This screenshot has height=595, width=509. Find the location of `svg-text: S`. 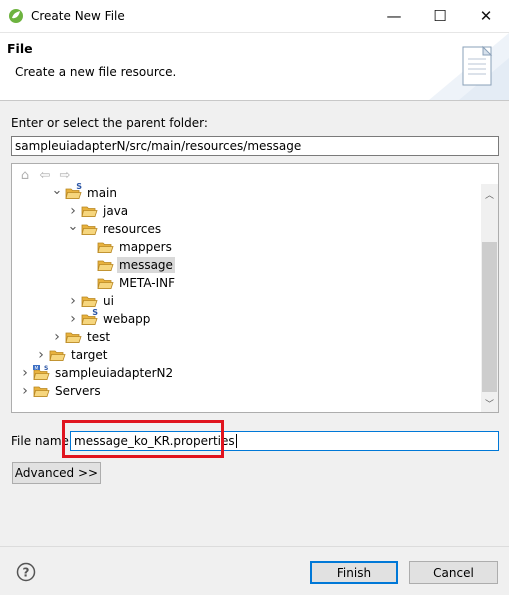

svg-text: S is located at coordinates (46, 368).